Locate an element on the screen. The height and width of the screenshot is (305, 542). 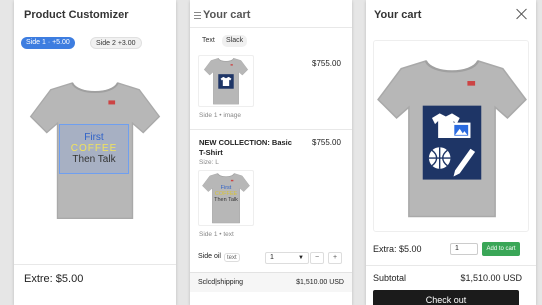
thumbnail-print-line-3: Then Talk is located at coordinates (226, 200).